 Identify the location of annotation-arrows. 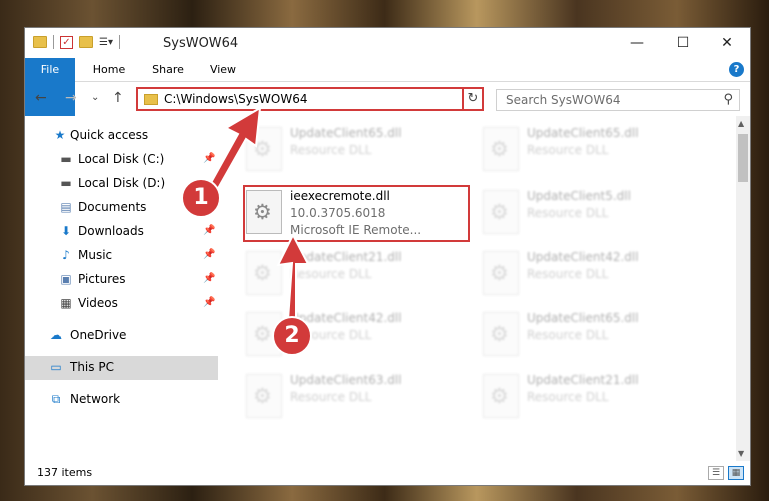
(258, 213).